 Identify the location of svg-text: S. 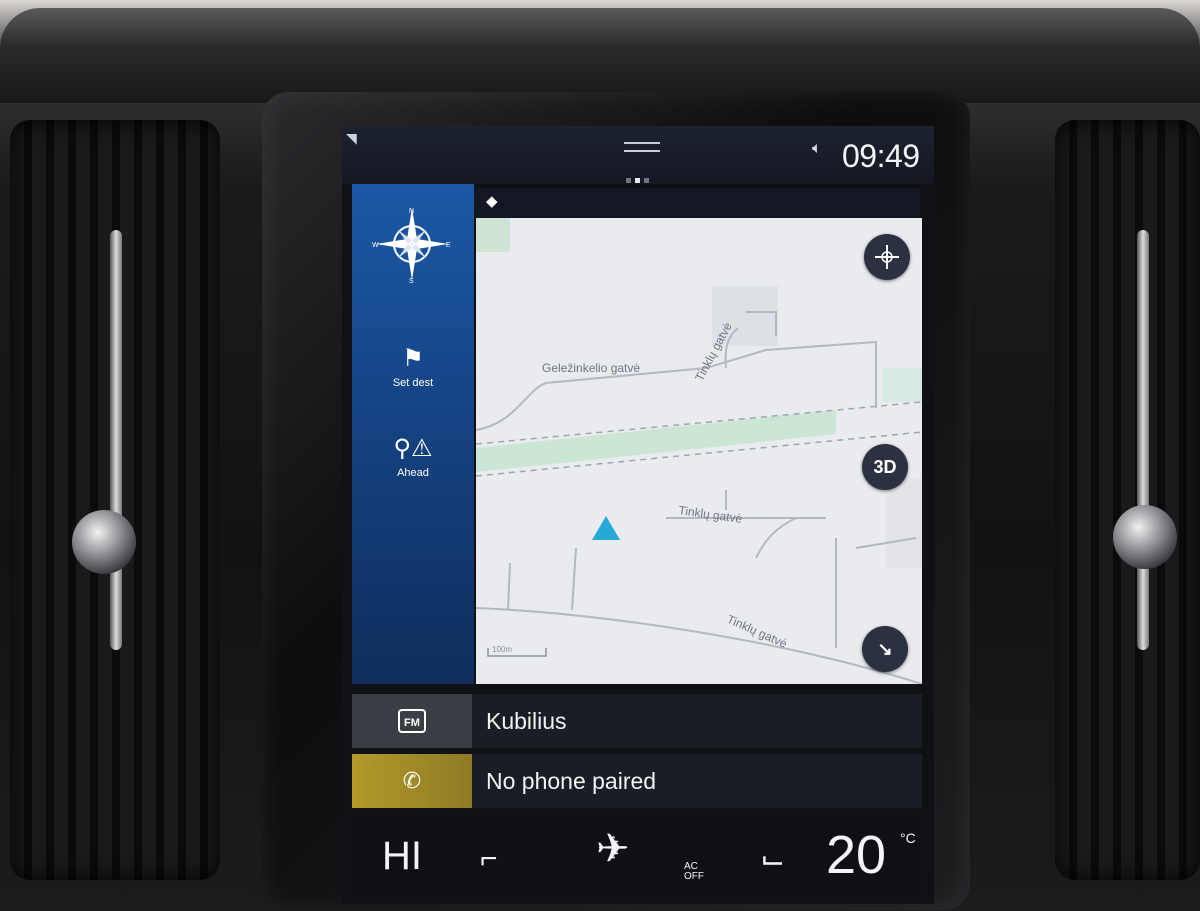
(411, 281).